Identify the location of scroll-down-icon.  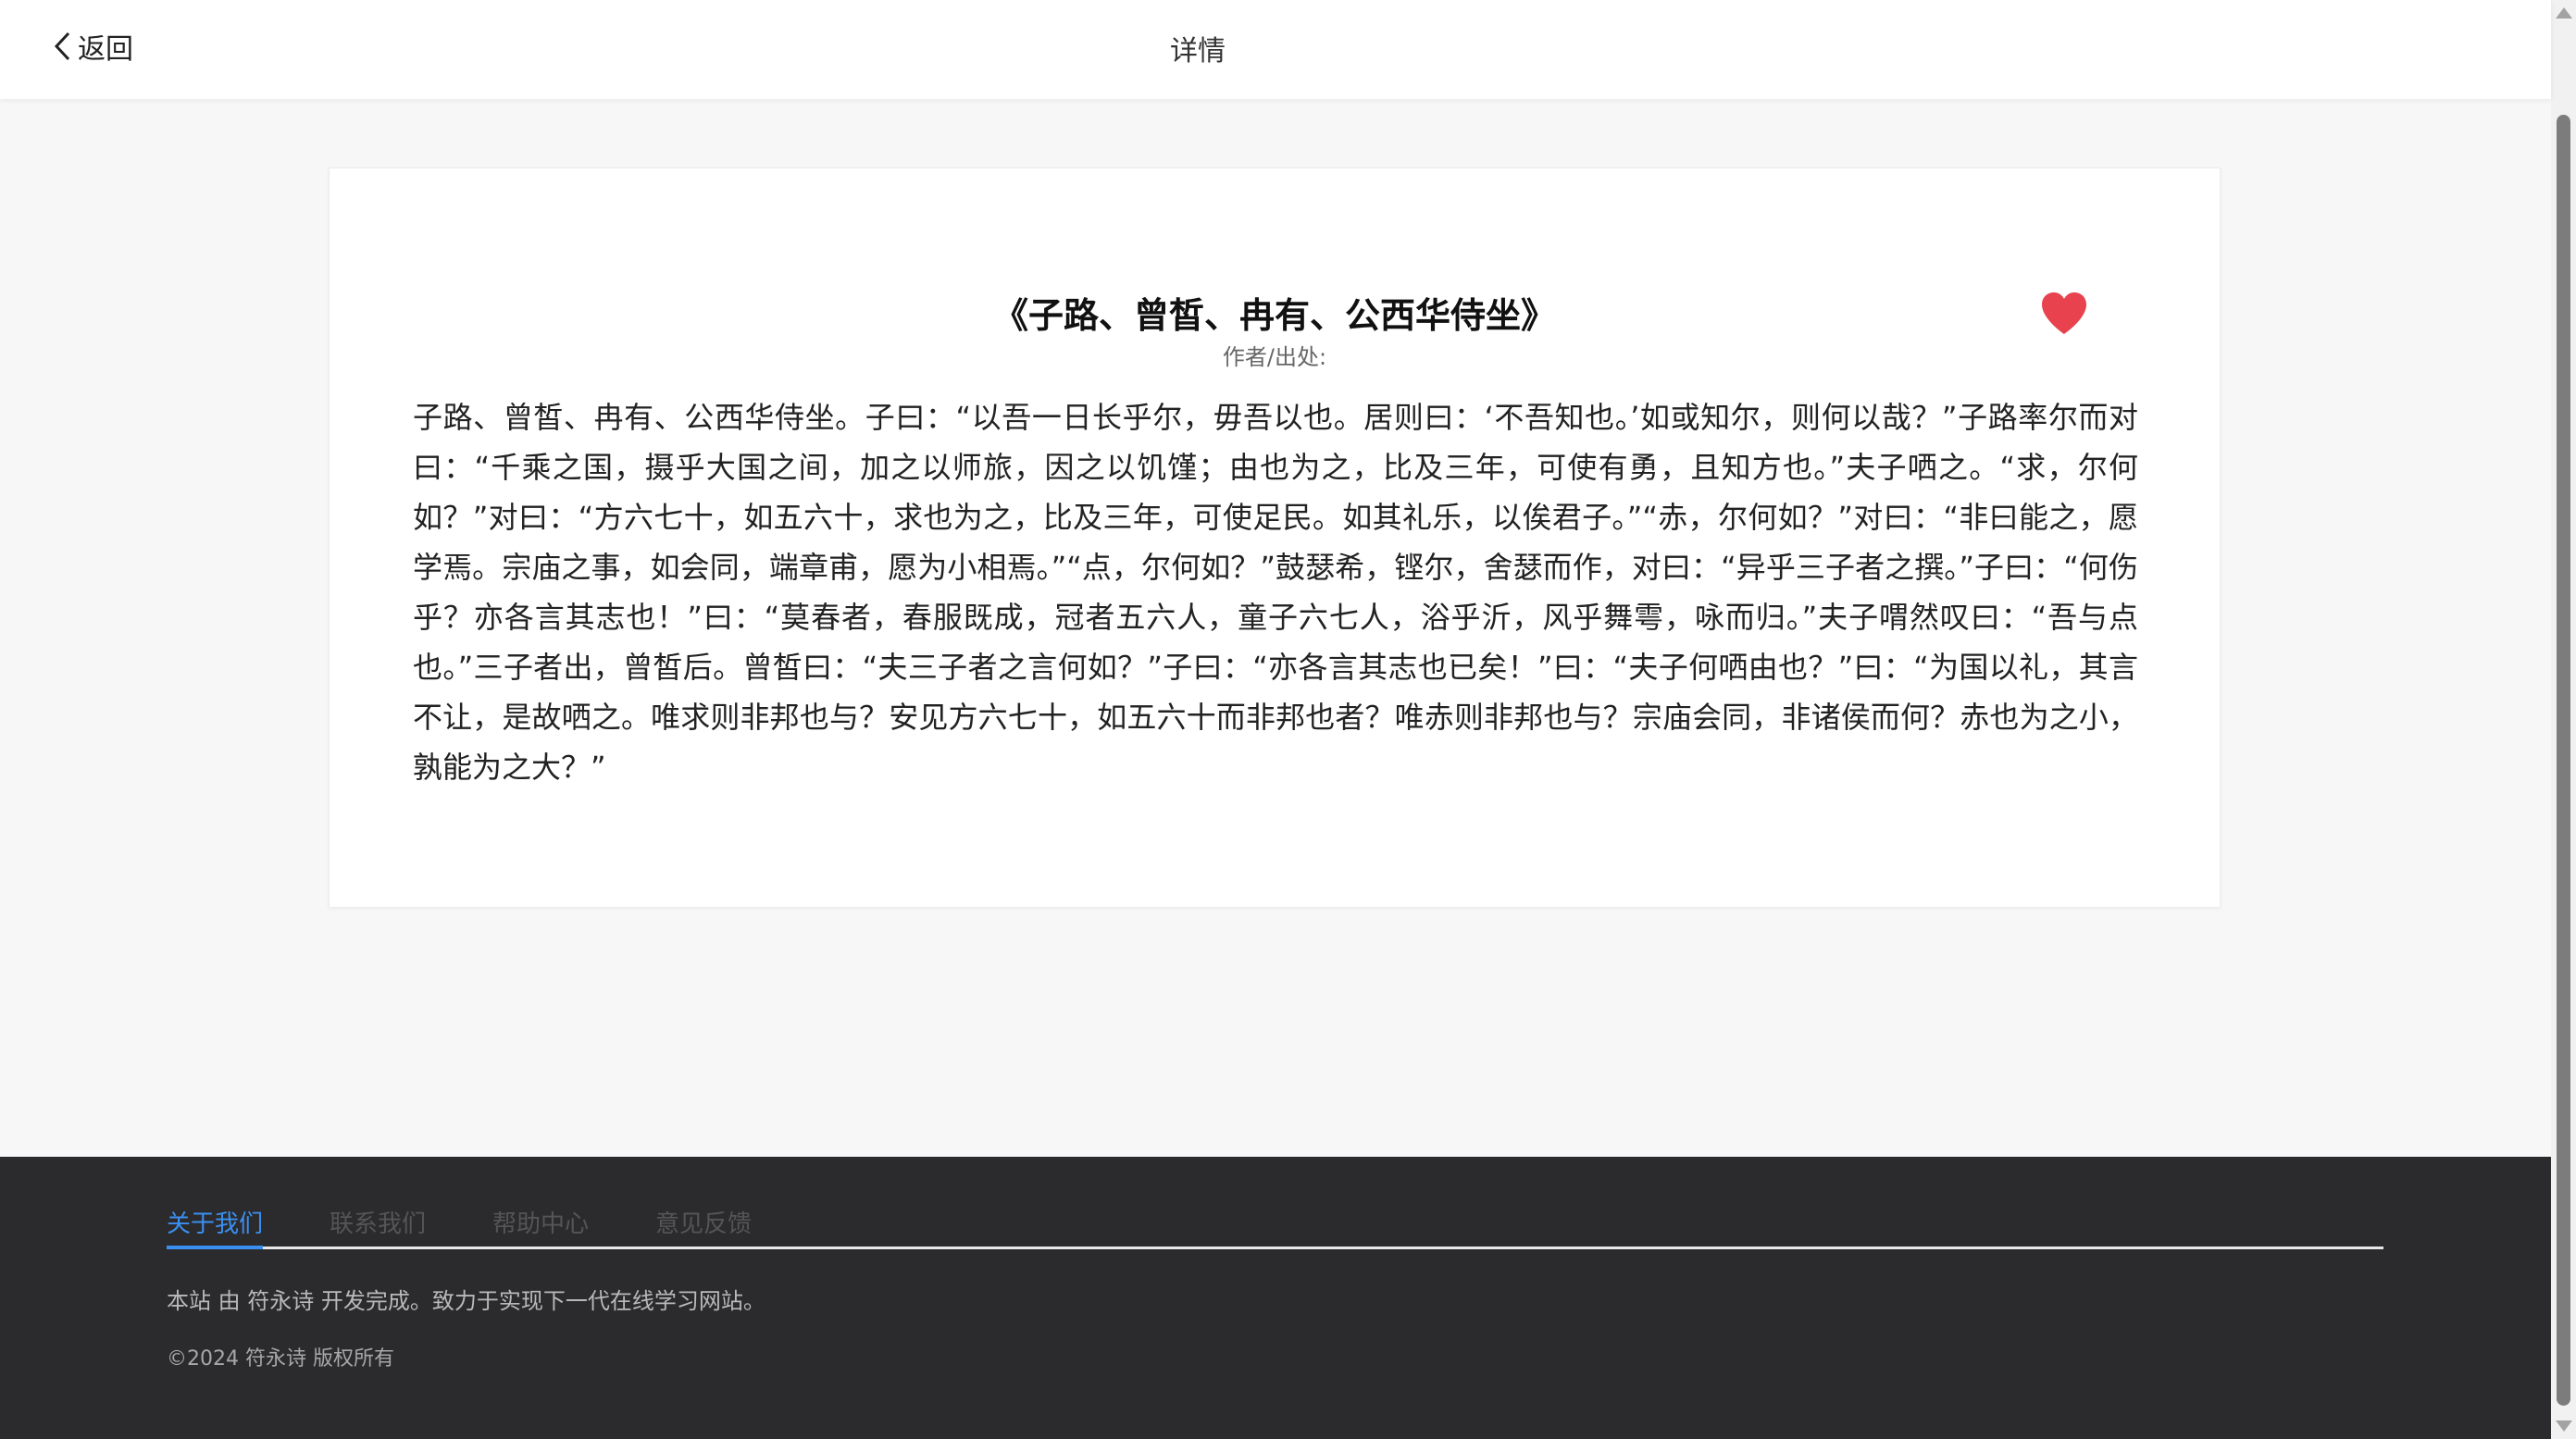
(2564, 1426).